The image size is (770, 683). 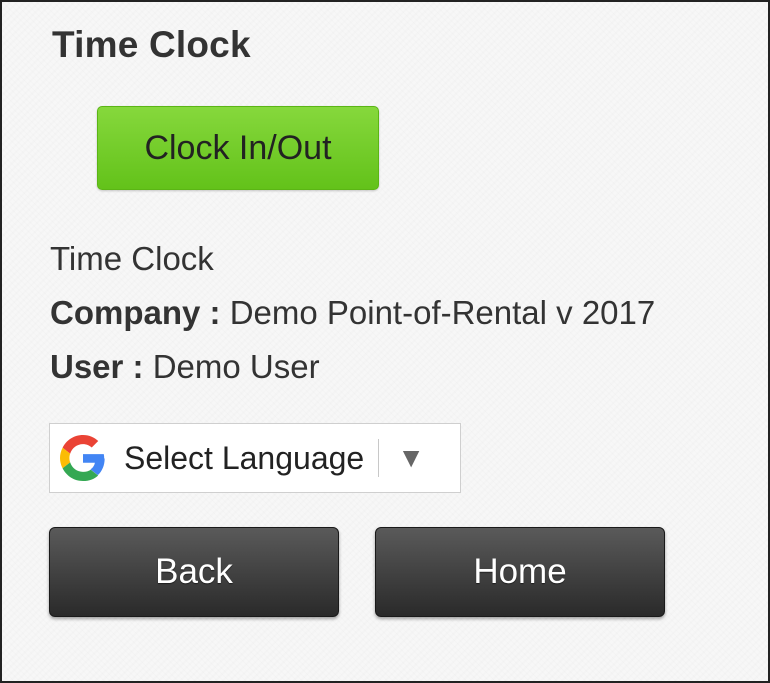 I want to click on language-select-label: Select Language, so click(x=244, y=457).